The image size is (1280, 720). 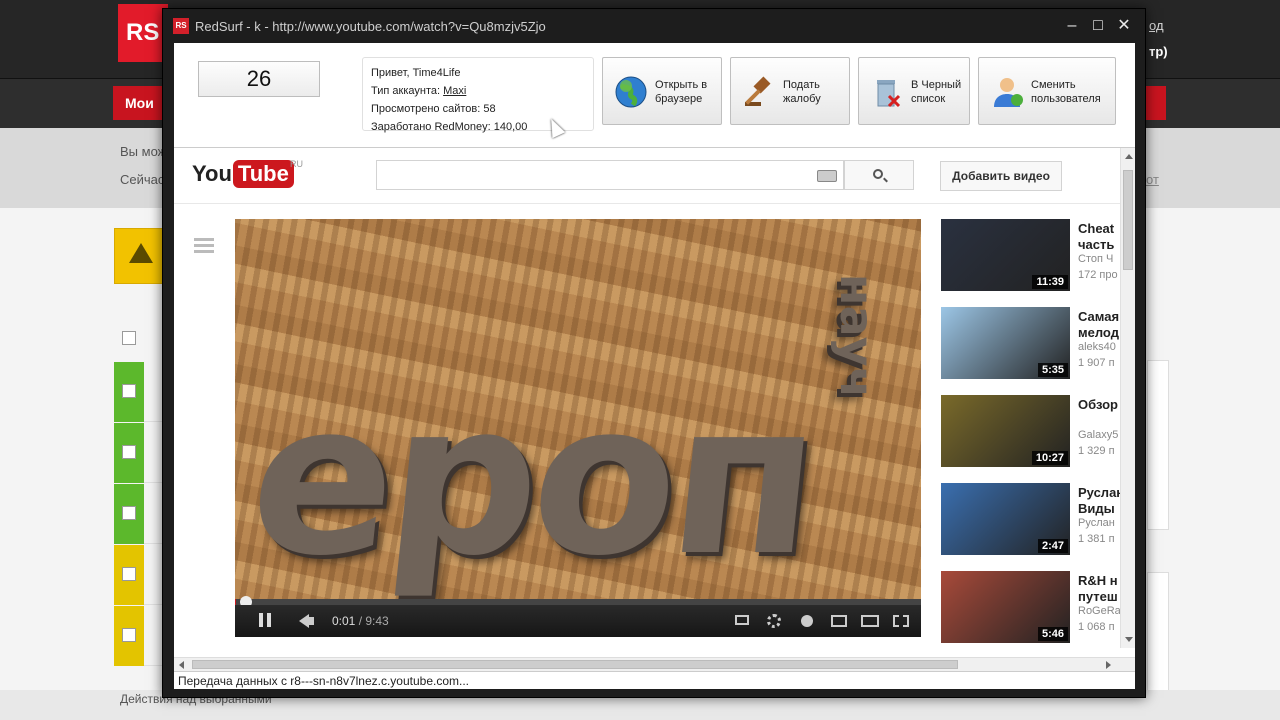 I want to click on time-display: 0:01 / 9:43, so click(x=360, y=621).